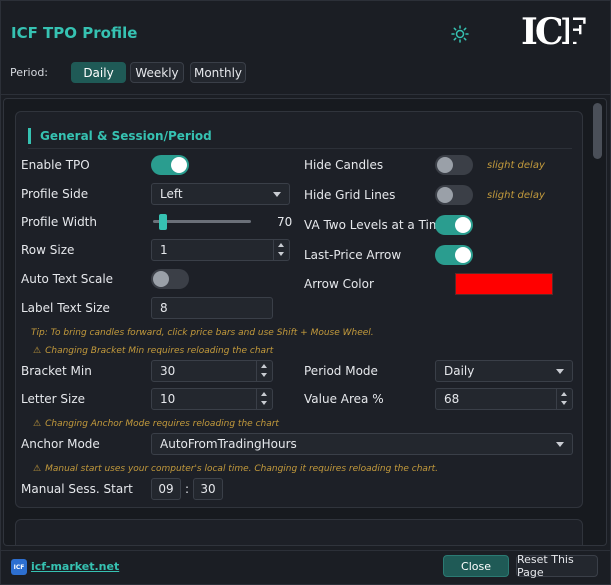  What do you see at coordinates (202, 221) in the screenshot?
I see `profile-width-slider-track` at bounding box center [202, 221].